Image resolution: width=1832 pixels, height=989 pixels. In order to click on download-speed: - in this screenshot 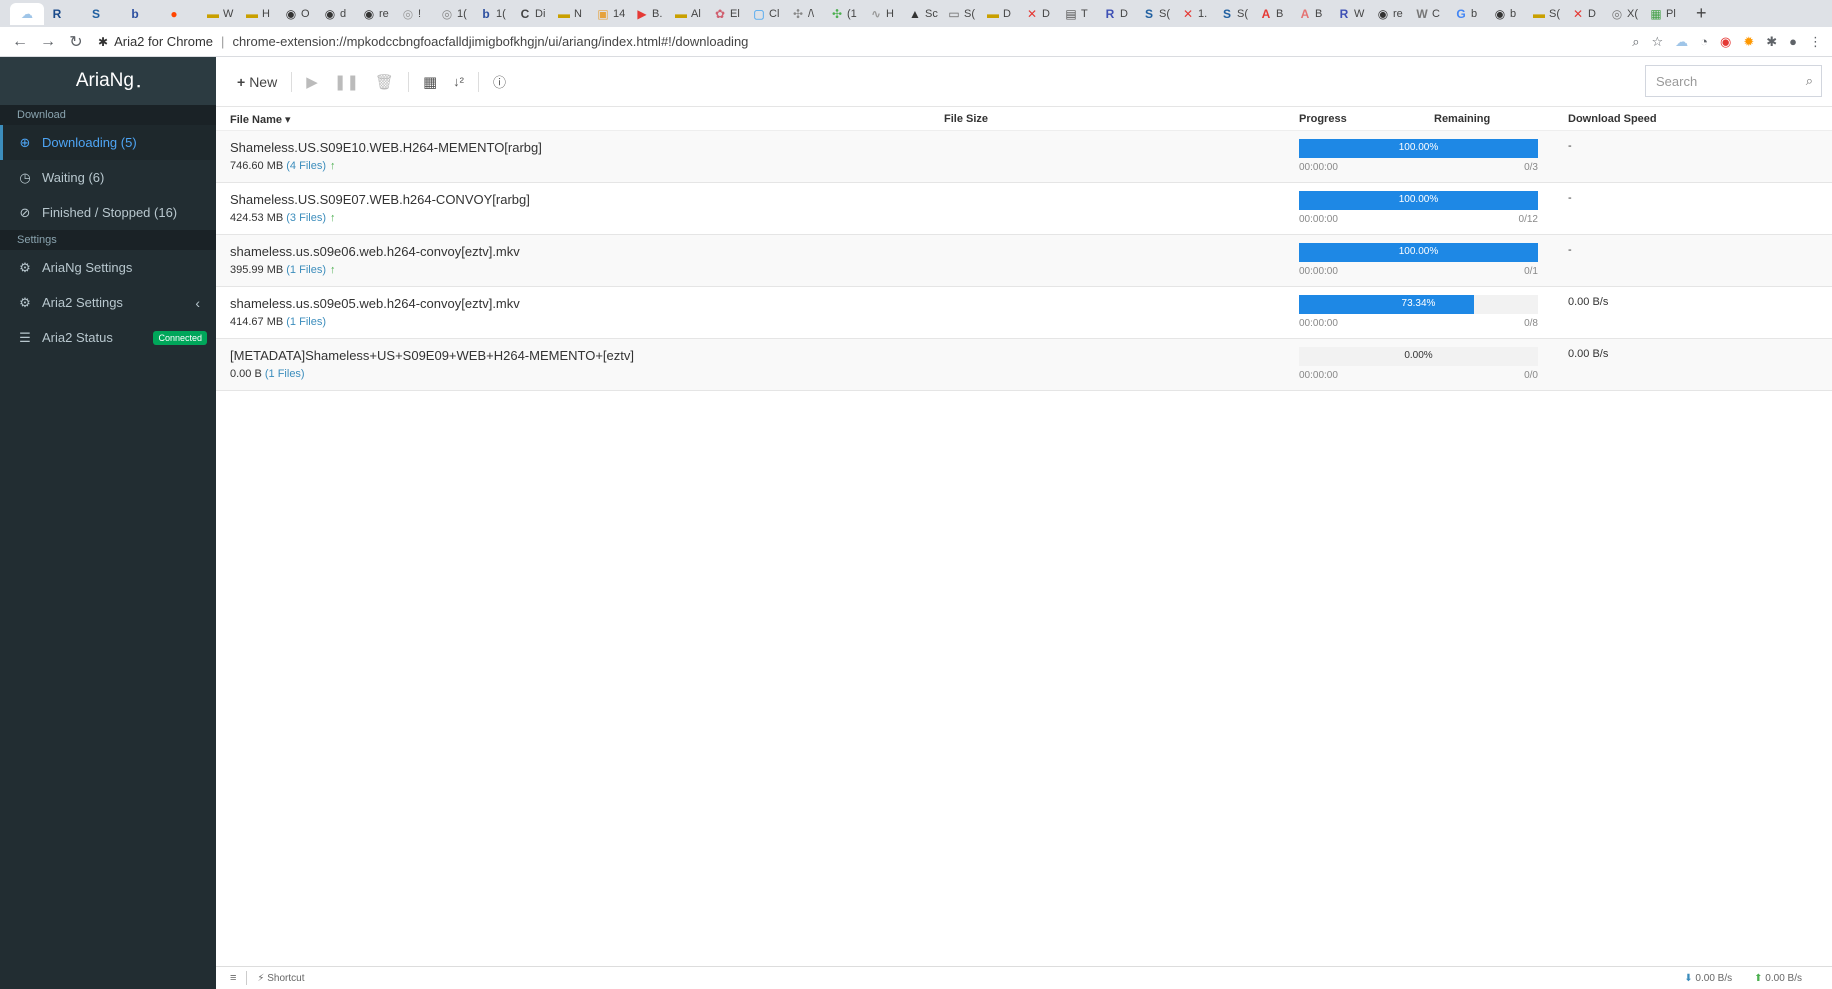, I will do `click(1570, 250)`.